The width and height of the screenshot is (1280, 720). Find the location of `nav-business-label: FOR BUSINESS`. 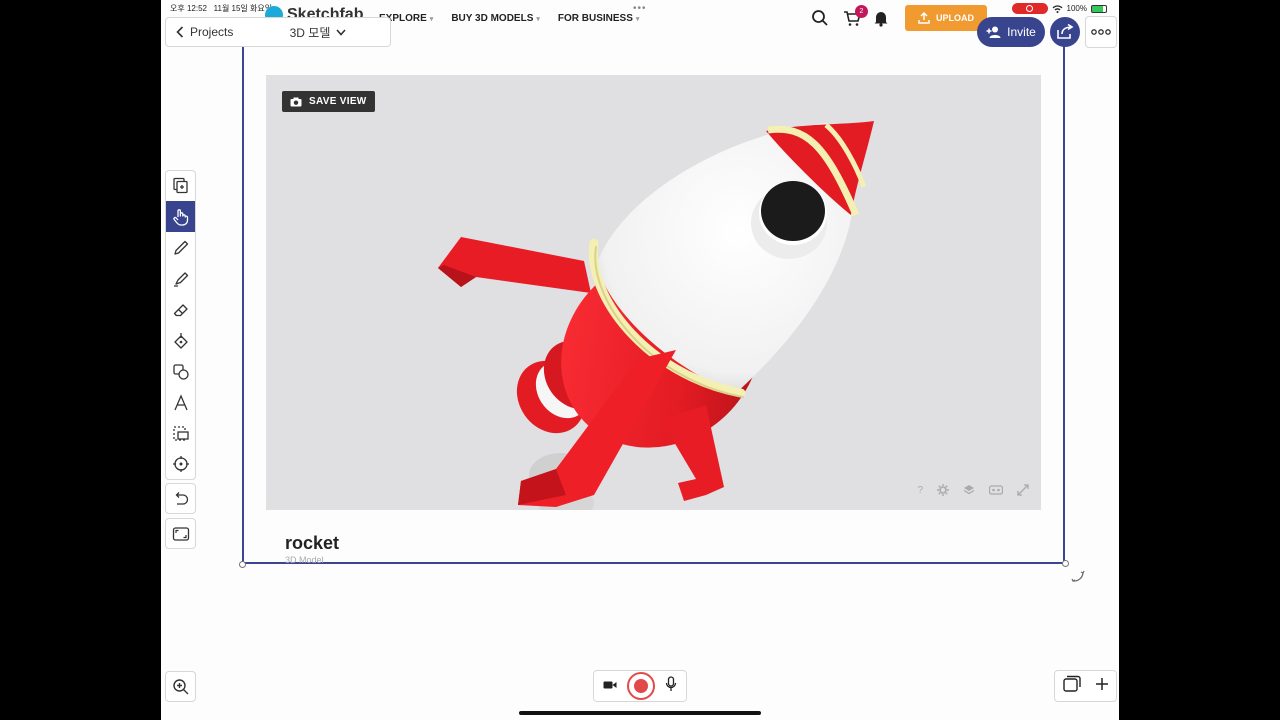

nav-business-label: FOR BUSINESS is located at coordinates (595, 18).